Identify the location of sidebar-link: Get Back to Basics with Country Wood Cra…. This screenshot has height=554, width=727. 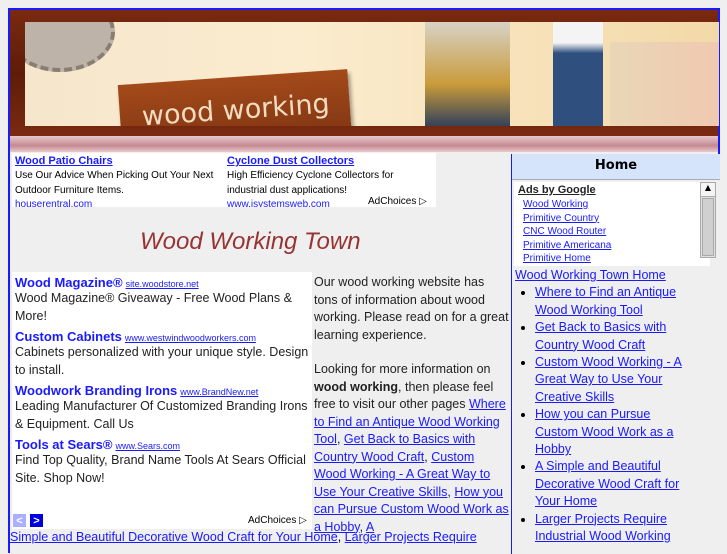
(600, 335).